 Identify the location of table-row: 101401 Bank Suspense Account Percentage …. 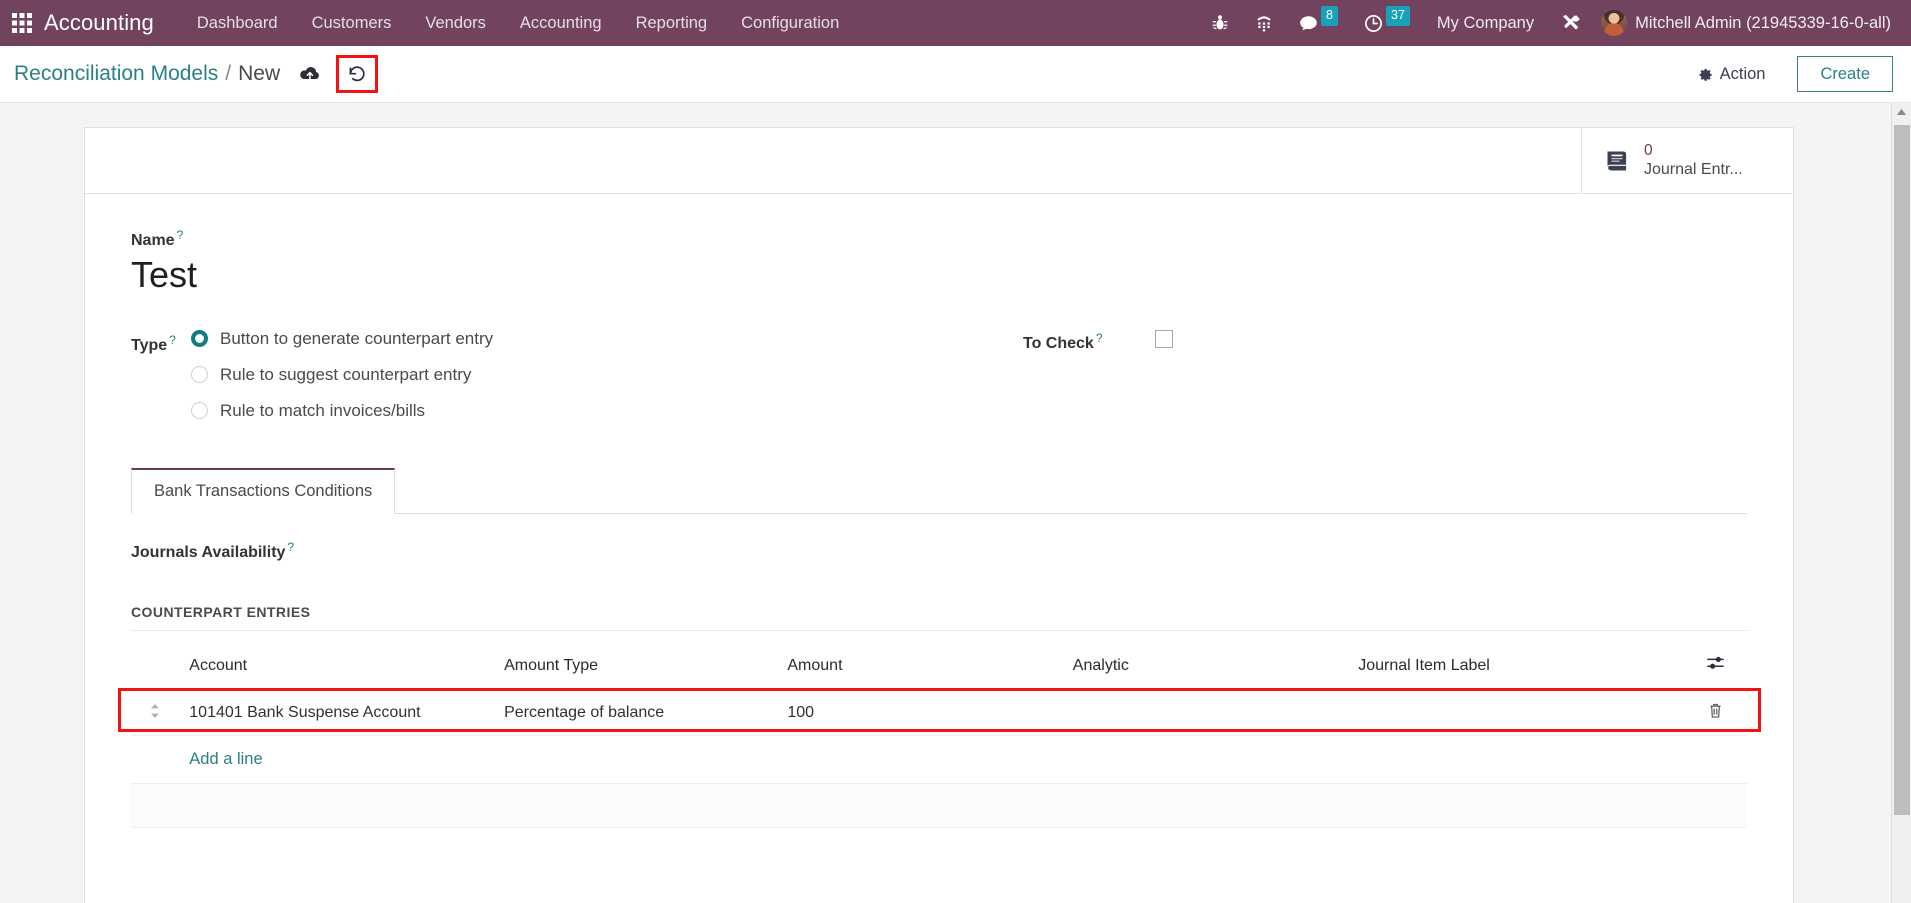
(939, 713).